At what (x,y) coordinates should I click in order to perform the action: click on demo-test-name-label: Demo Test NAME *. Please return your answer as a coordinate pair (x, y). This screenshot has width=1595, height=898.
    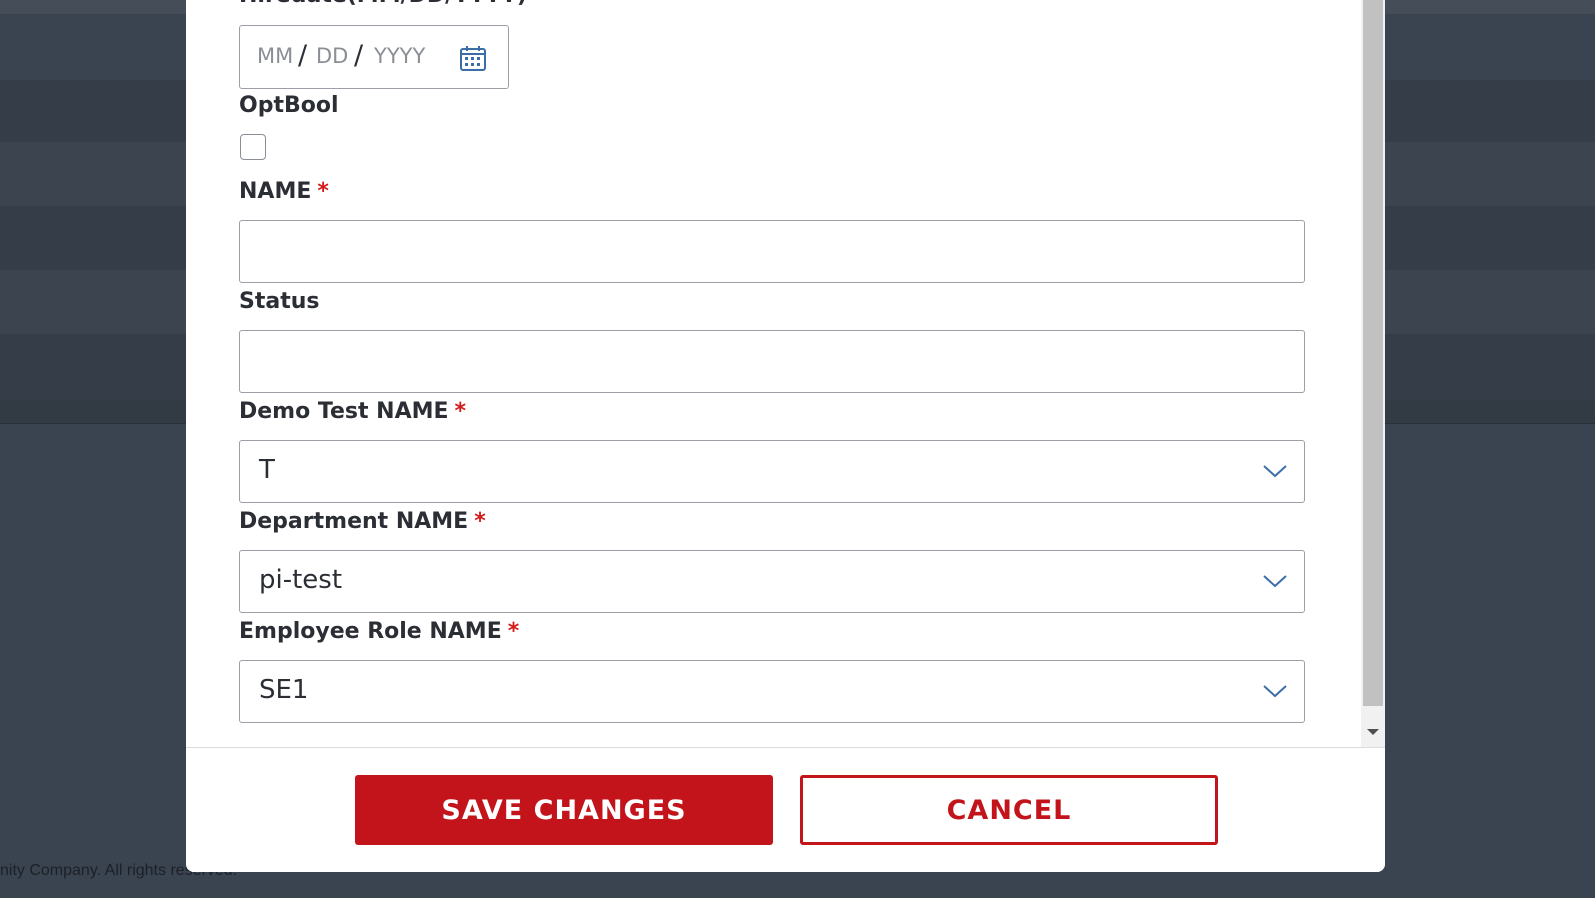
    Looking at the image, I should click on (352, 411).